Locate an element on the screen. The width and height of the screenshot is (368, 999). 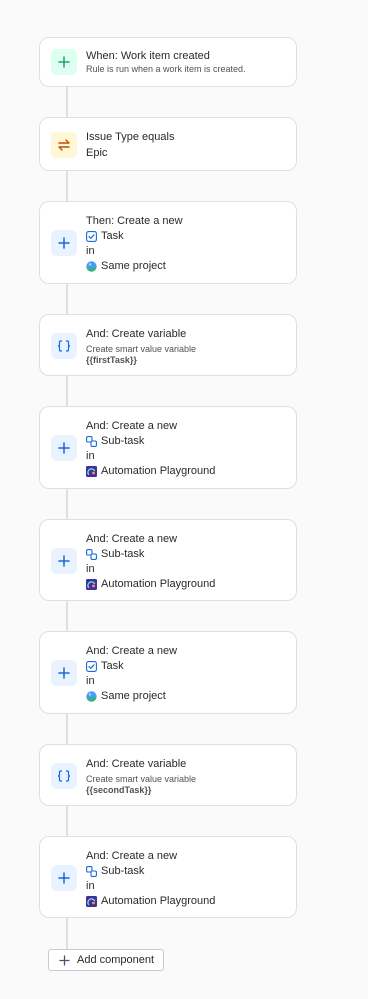
action-card-create-task: Then: Create a new Task in Same project is located at coordinates (168, 242).